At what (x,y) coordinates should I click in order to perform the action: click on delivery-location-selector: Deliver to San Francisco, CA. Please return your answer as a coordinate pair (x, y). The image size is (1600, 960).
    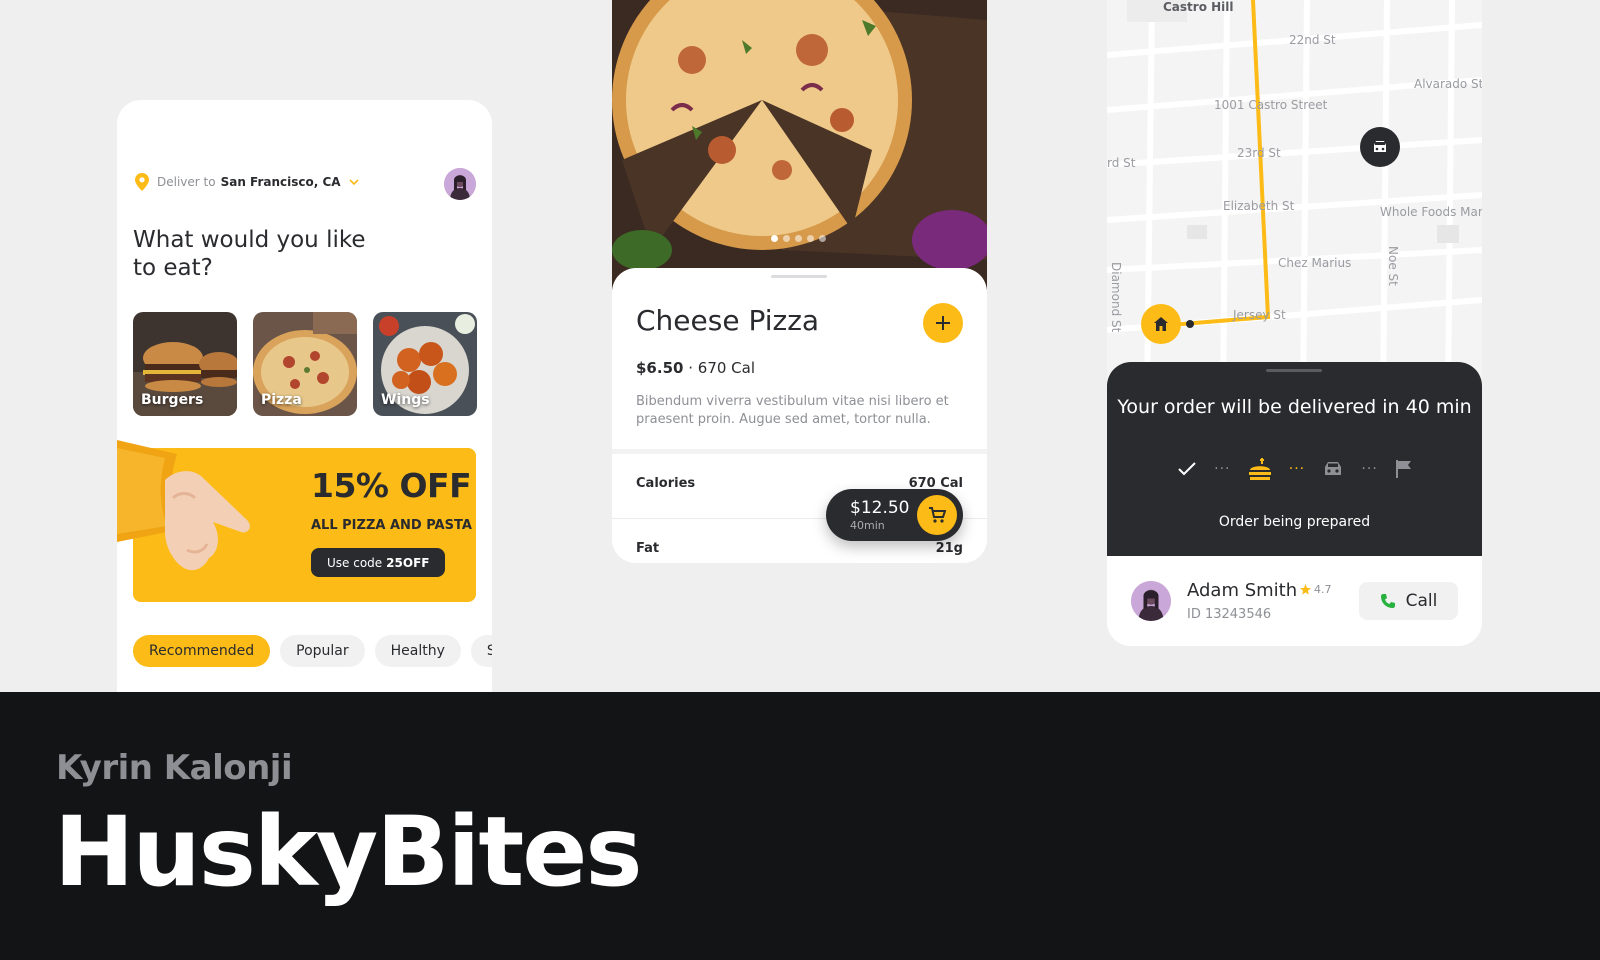
    Looking at the image, I should click on (247, 182).